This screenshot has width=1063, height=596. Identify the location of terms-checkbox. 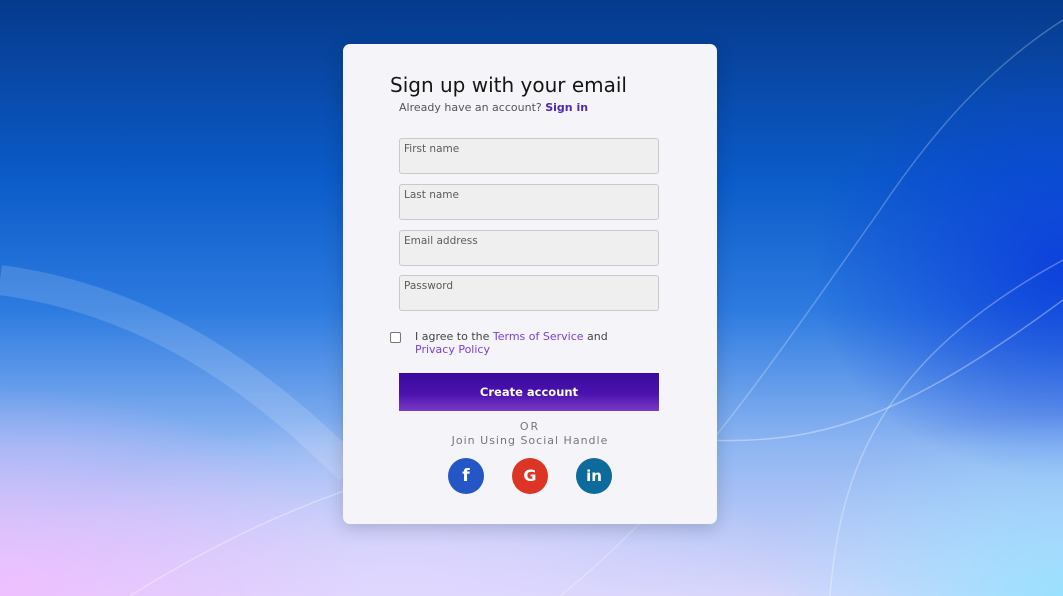
(395, 337).